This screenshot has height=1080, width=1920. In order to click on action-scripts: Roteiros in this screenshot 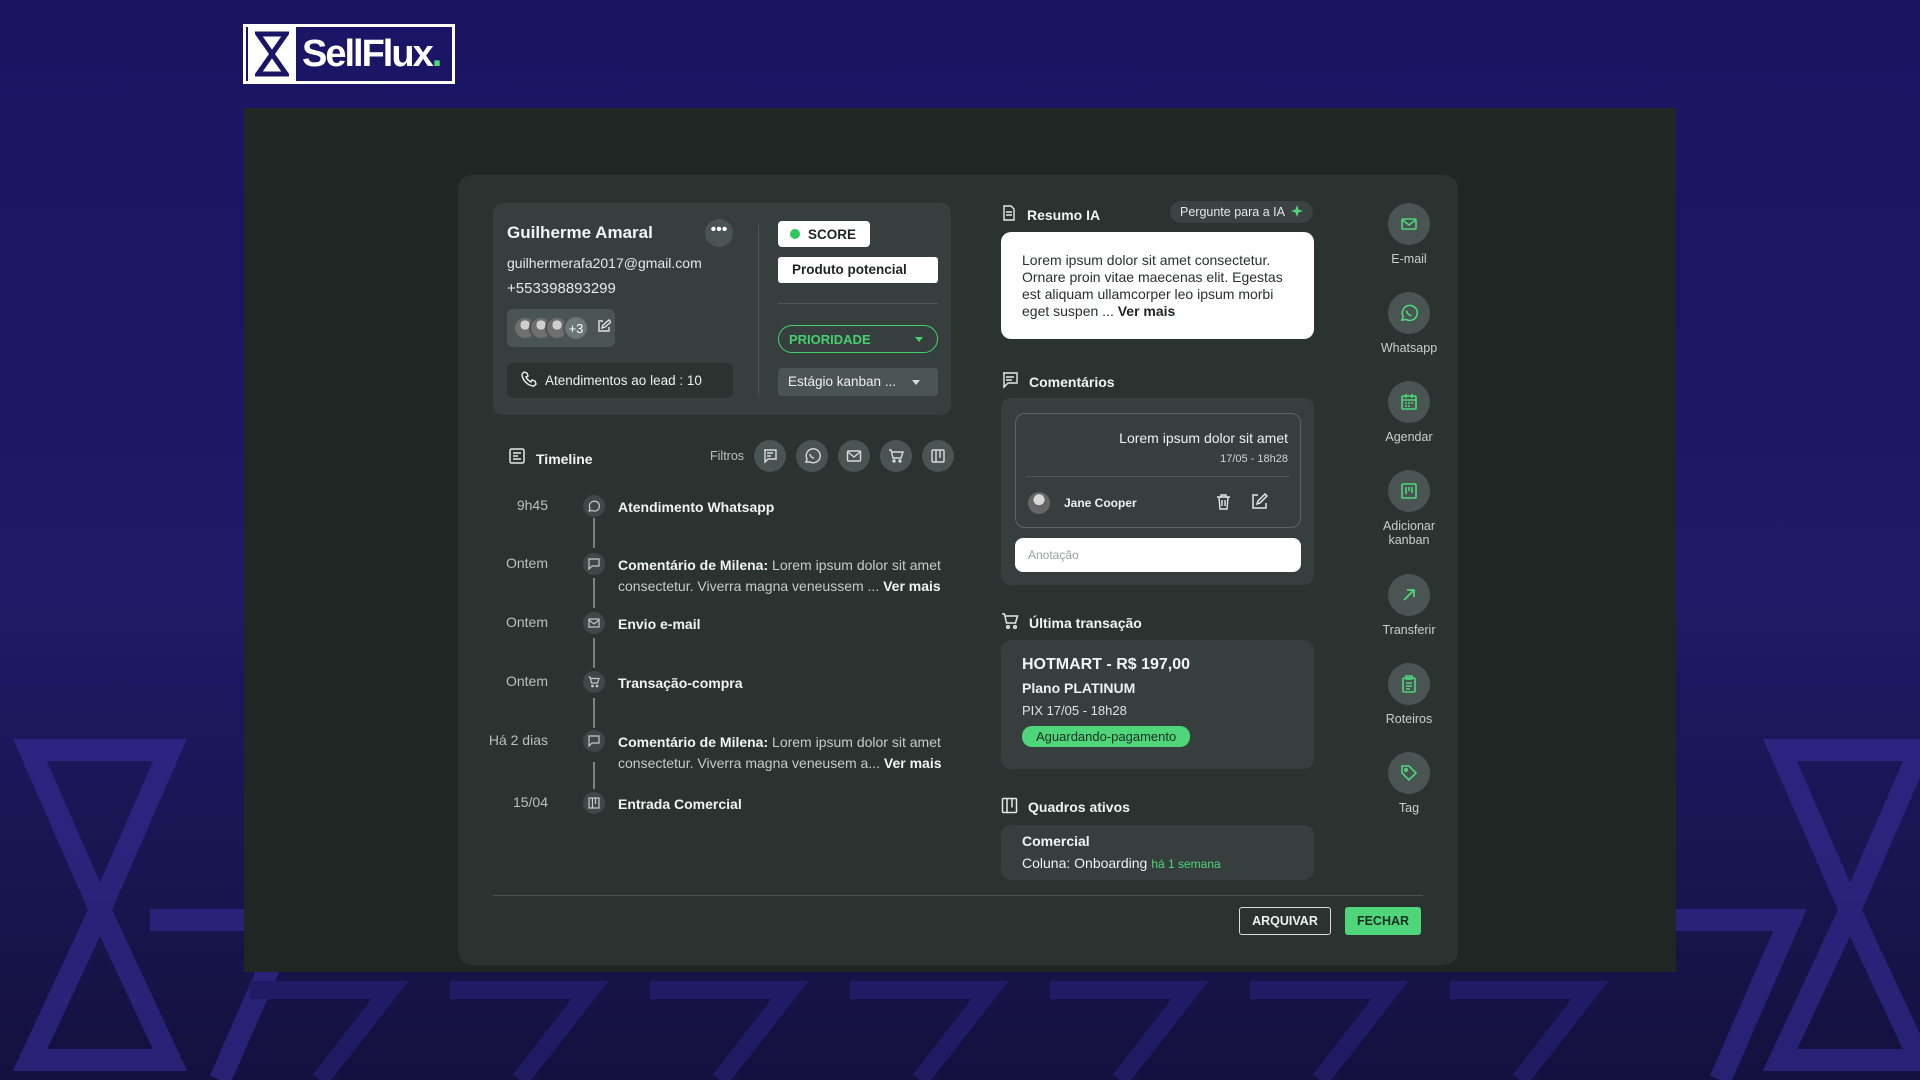, I will do `click(1409, 694)`.